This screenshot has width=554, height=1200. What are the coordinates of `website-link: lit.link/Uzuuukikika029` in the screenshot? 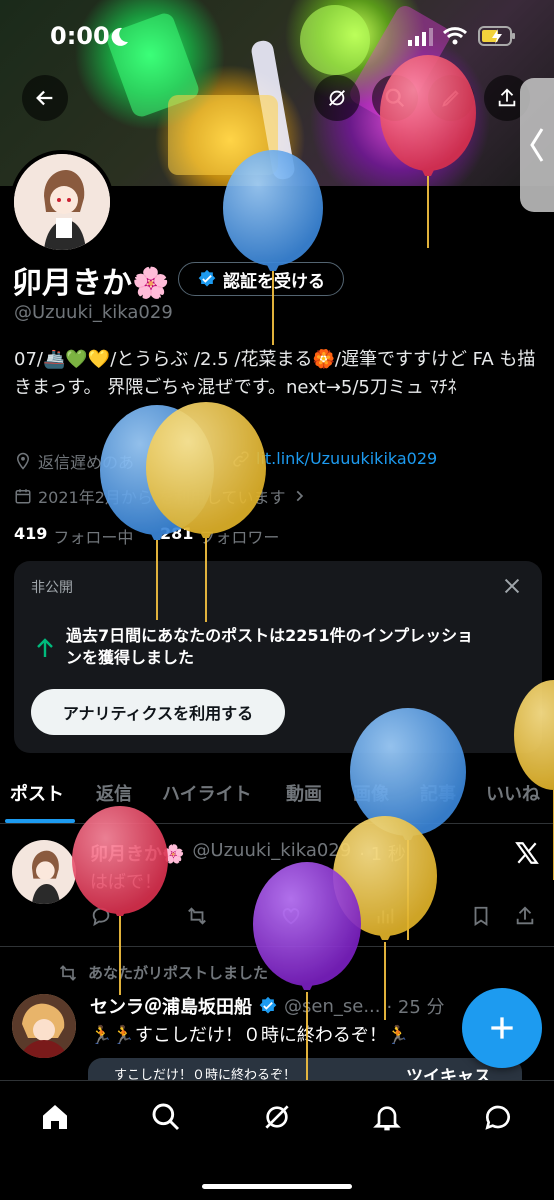 It's located at (346, 458).